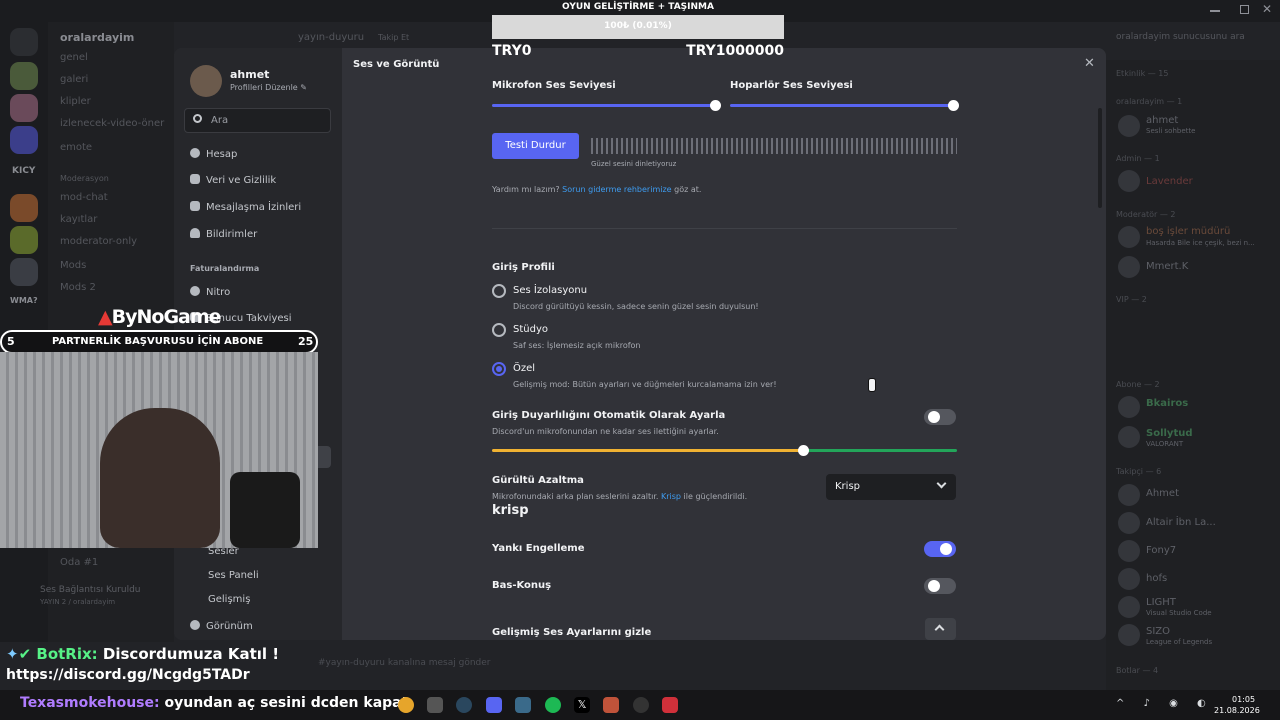  Describe the element at coordinates (24, 42) in the screenshot. I see `discord-home-icon` at that location.